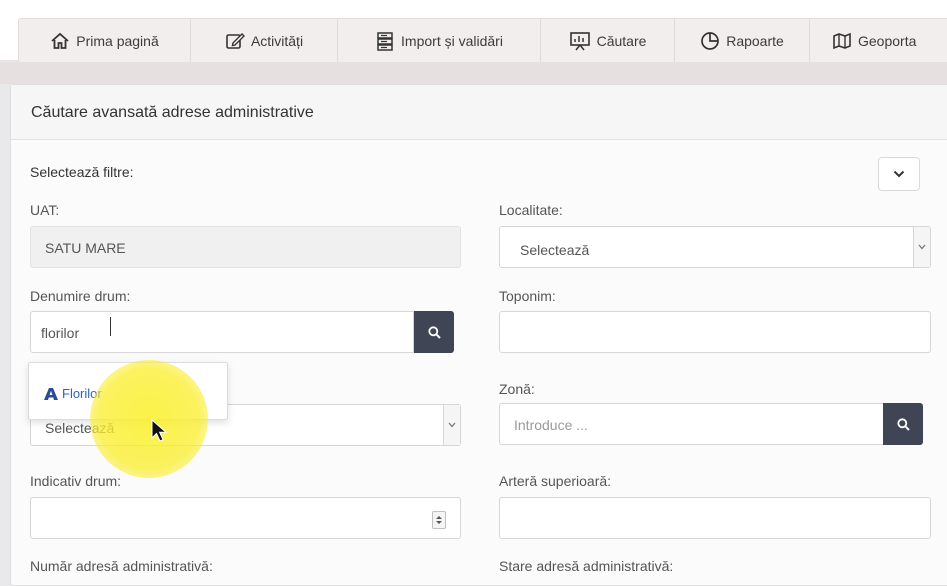  What do you see at coordinates (60, 40) in the screenshot?
I see `home-icon` at bounding box center [60, 40].